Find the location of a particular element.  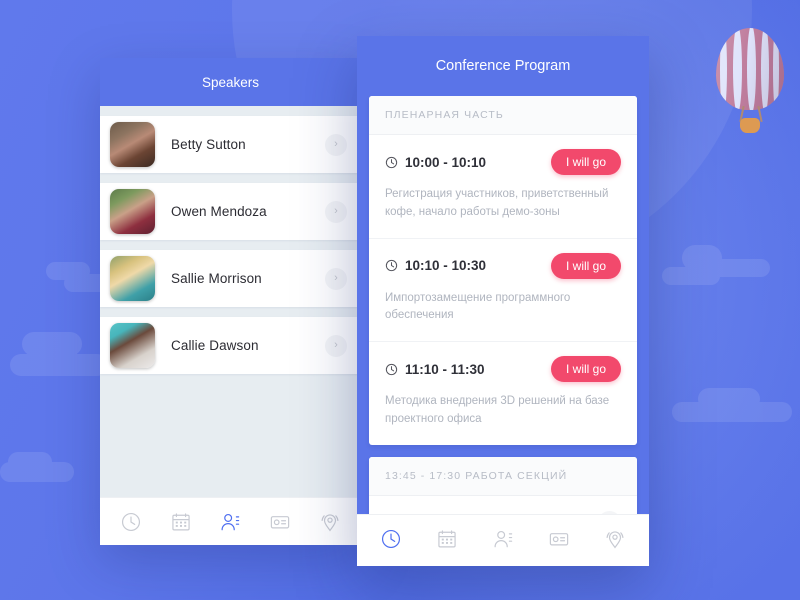

page-title: Speakers is located at coordinates (230, 82).